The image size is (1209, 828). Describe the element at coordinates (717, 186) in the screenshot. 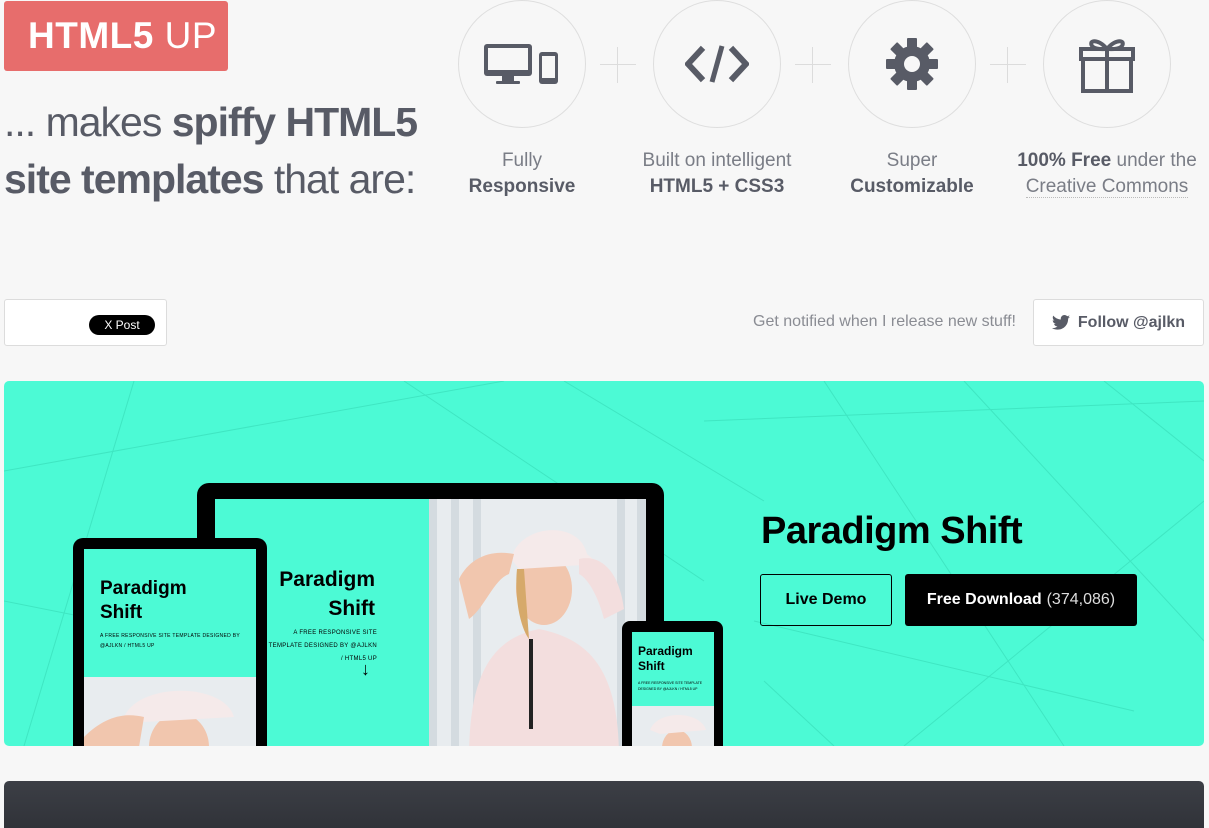

I see `feature-line2: HTML5 + CSS3` at that location.